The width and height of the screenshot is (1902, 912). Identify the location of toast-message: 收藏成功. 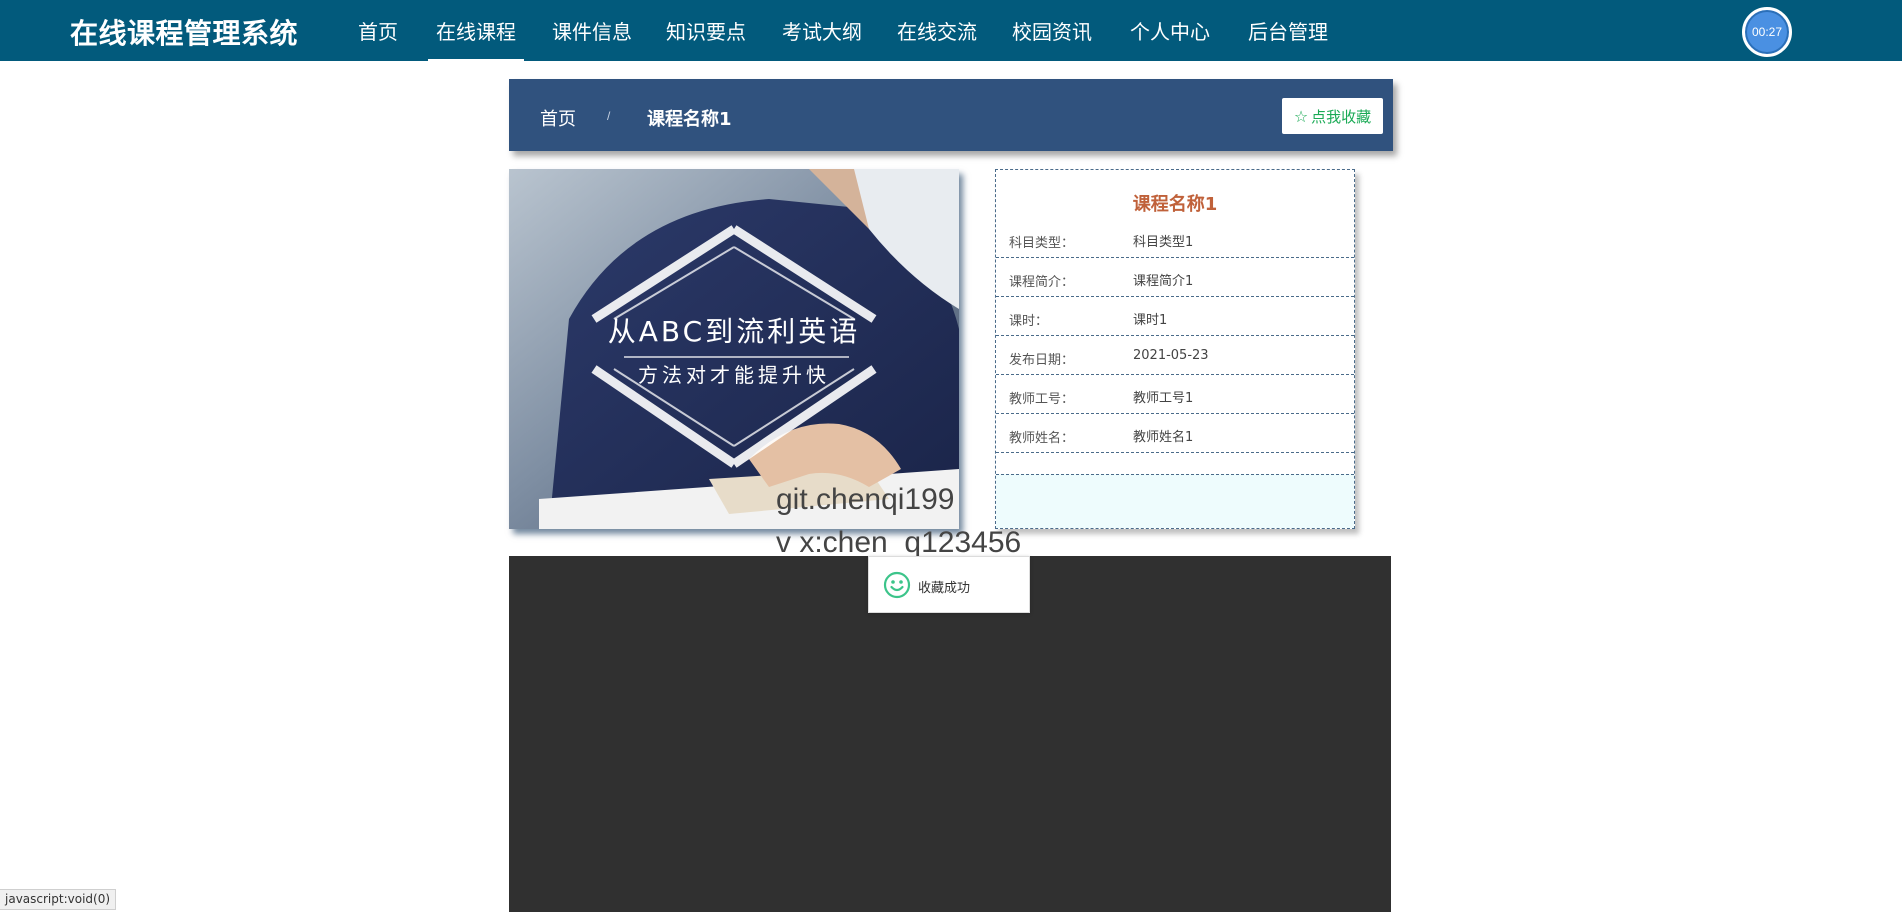
(949, 584).